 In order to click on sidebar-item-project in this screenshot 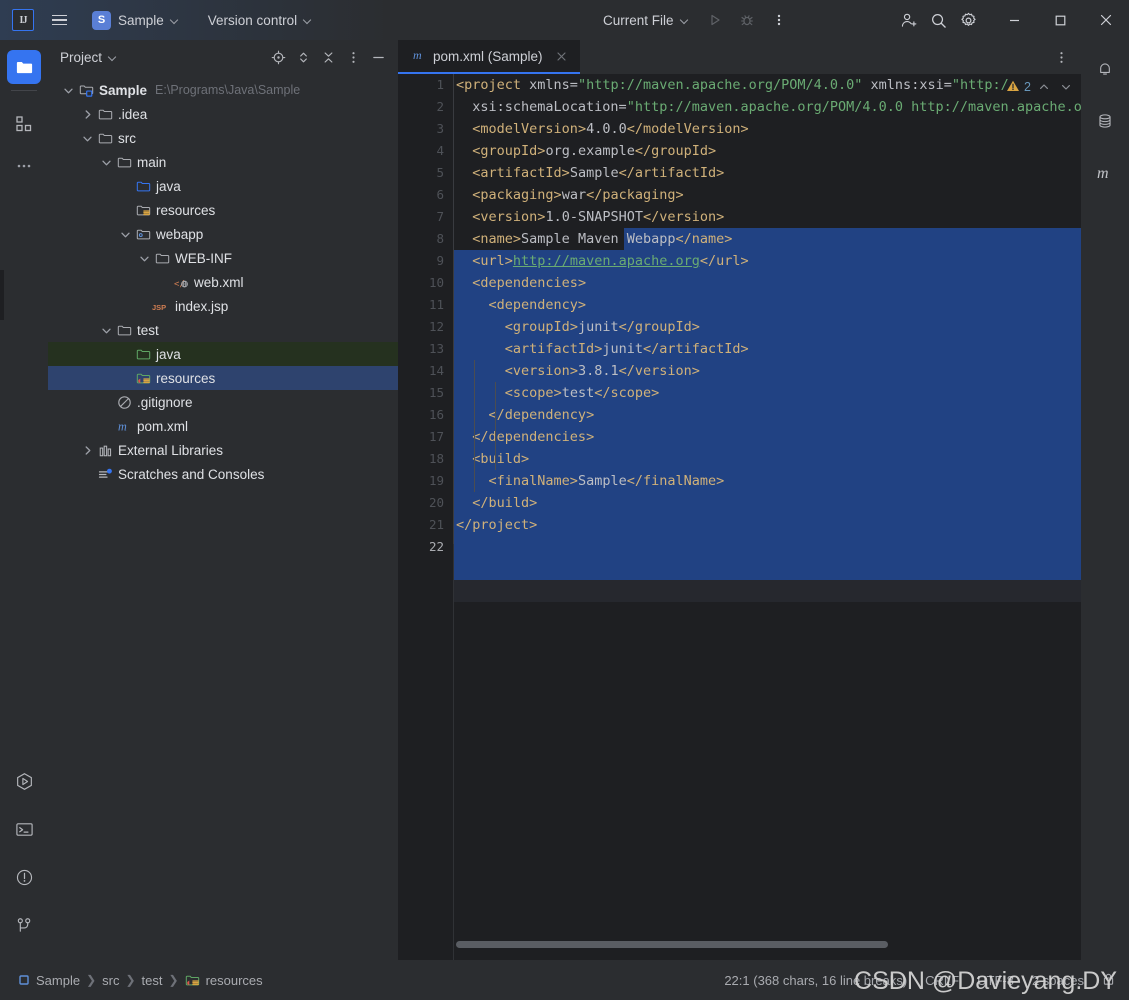, I will do `click(24, 67)`.